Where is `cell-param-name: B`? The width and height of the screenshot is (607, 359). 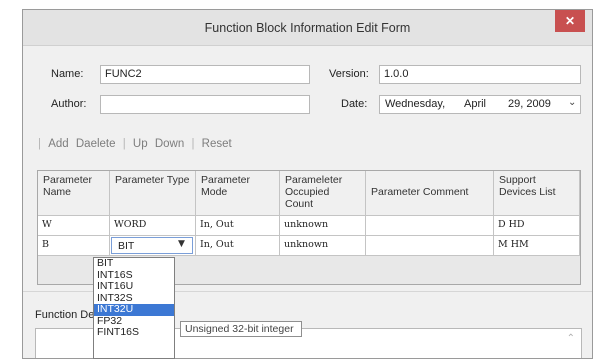
cell-param-name: B is located at coordinates (74, 246).